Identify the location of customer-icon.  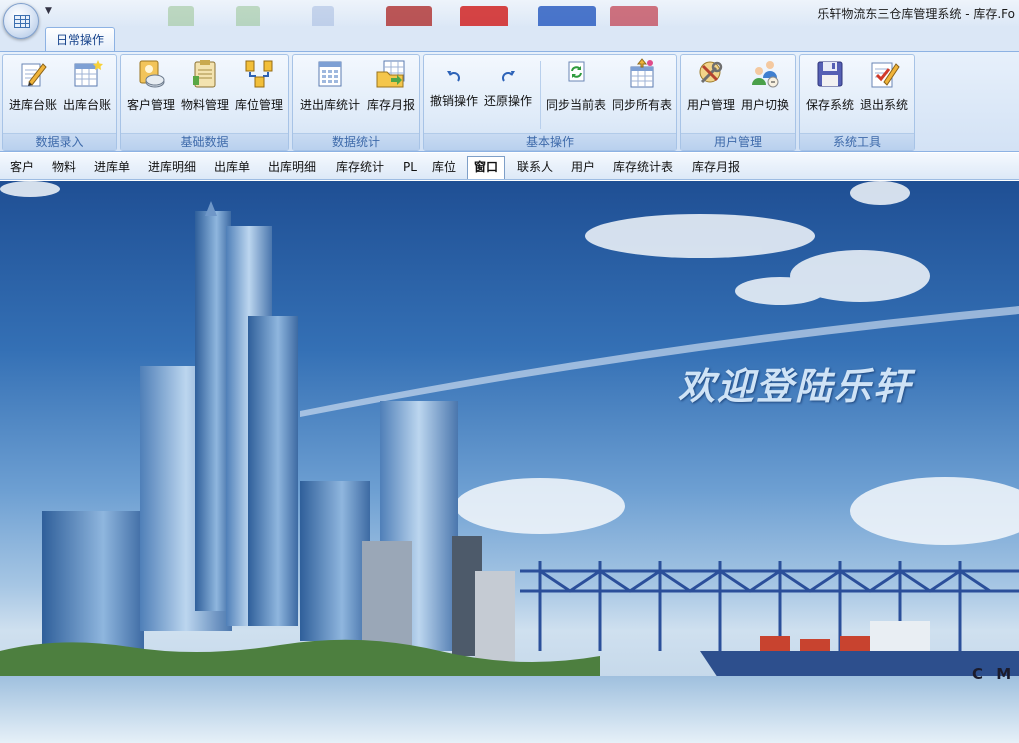
(151, 74).